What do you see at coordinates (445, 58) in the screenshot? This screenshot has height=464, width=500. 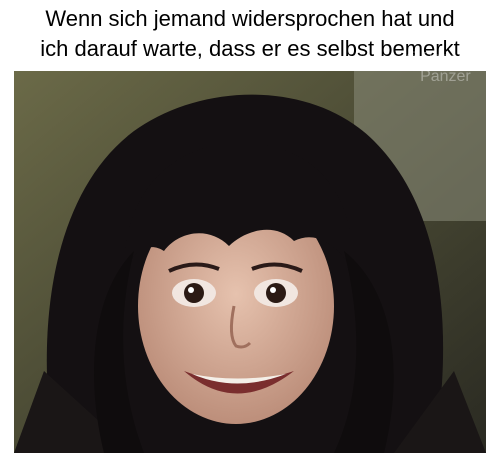 I see `watermark-handle: @Rosarote` at bounding box center [445, 58].